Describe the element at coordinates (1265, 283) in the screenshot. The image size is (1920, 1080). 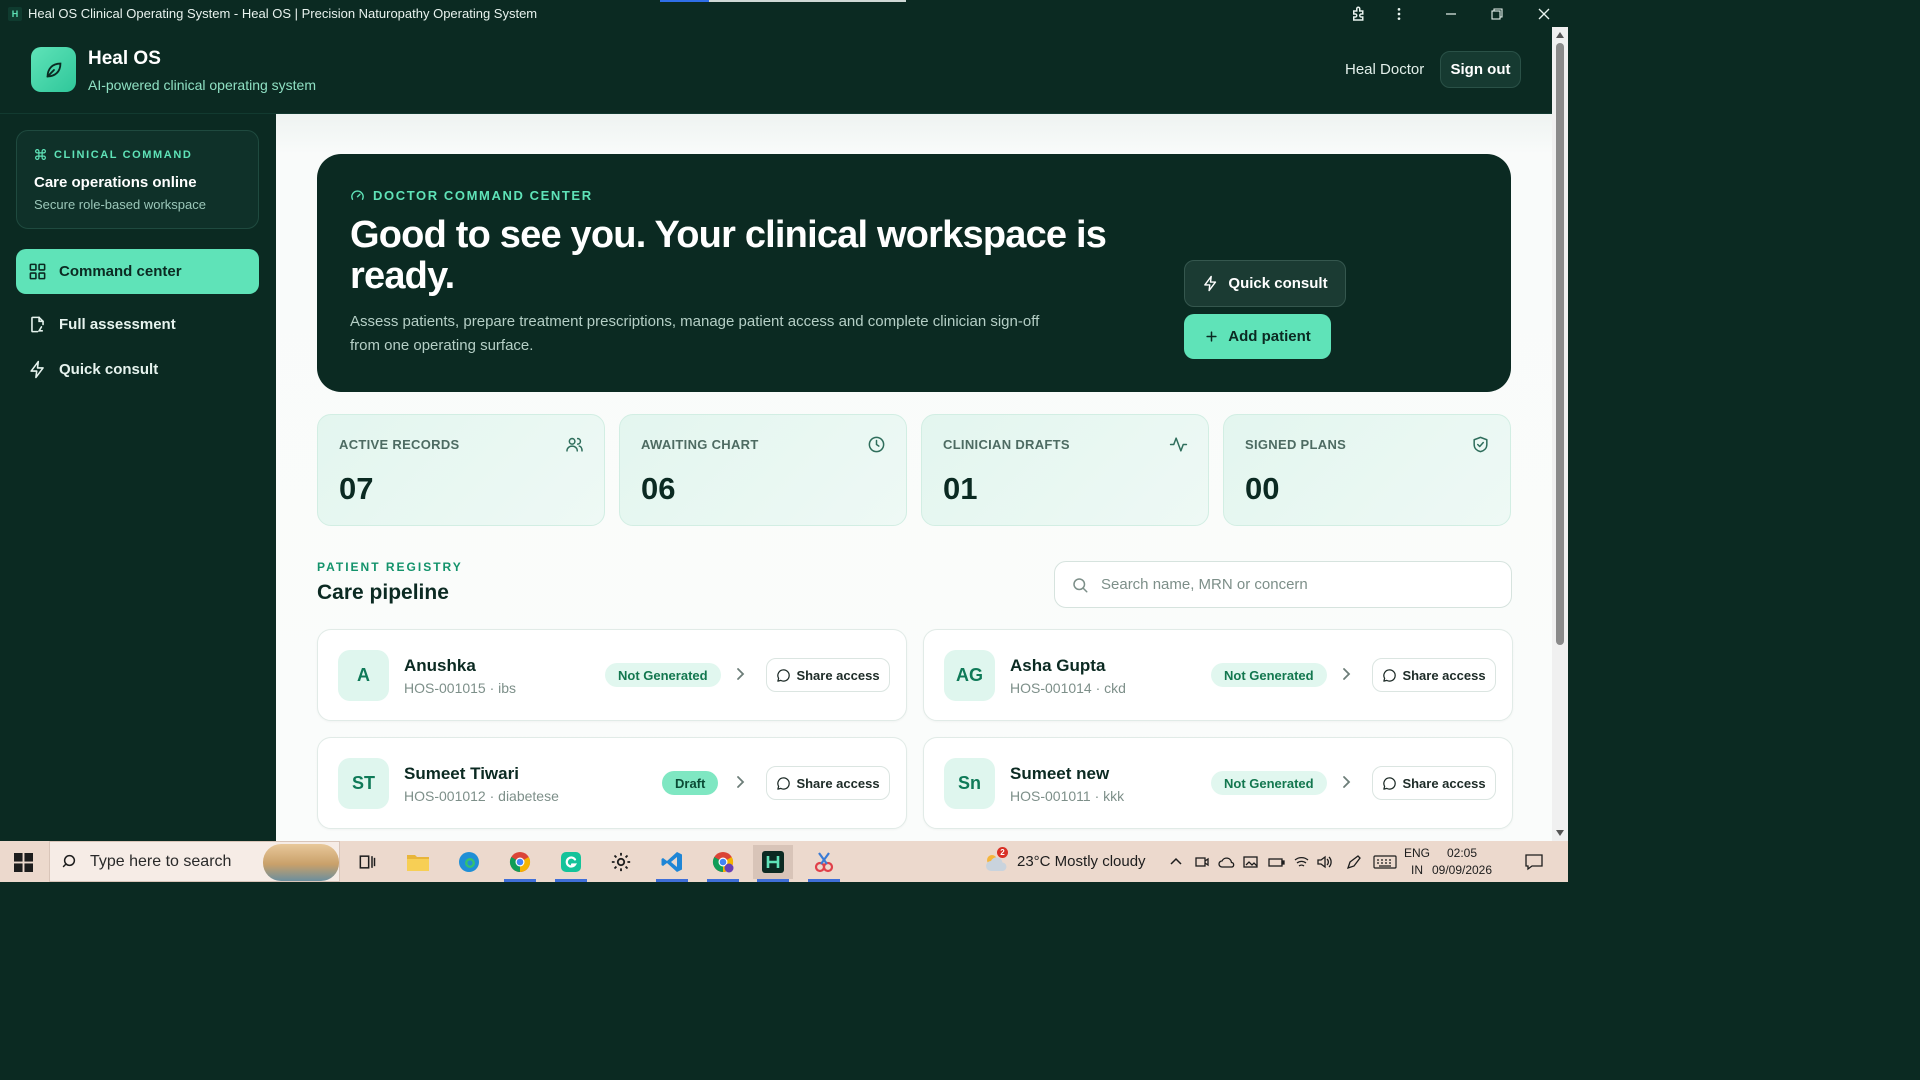
I see `quick-consult-button: Quick consult` at that location.